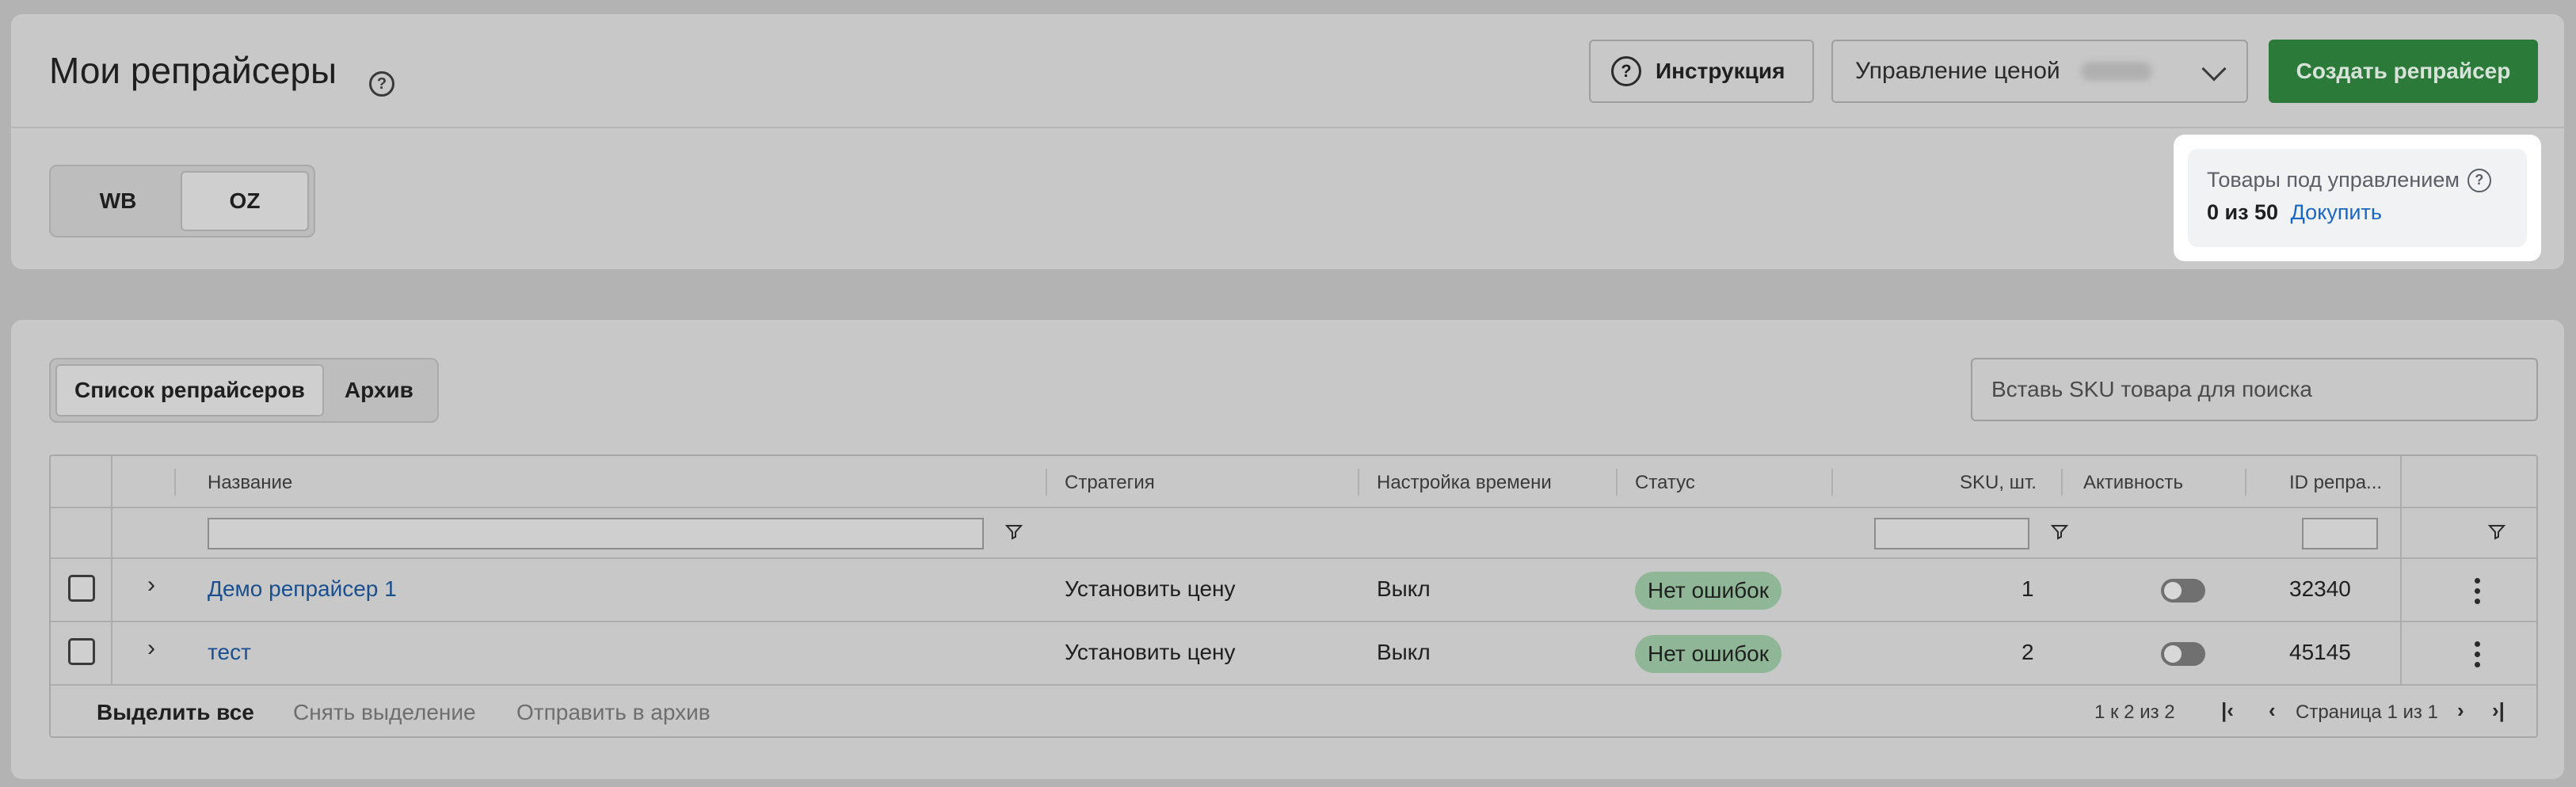  I want to click on last-page-icon: ›|, so click(2499, 710).